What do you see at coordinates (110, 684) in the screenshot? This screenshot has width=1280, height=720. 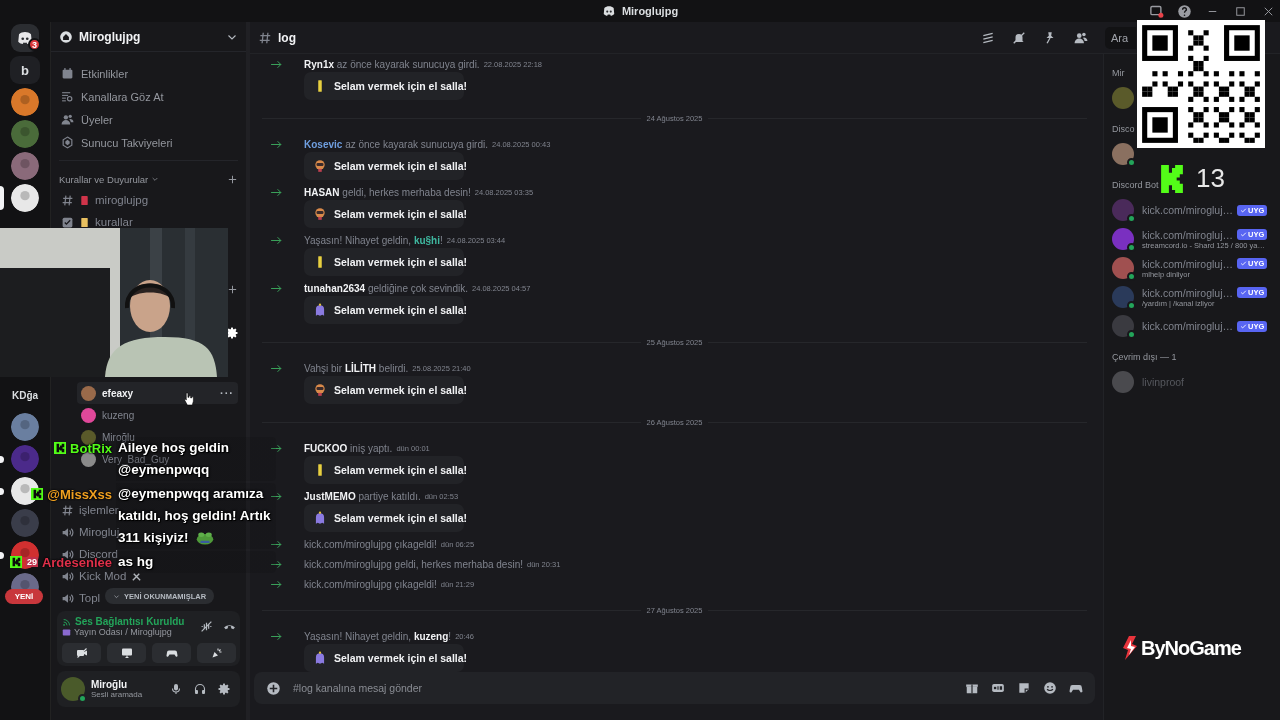 I see `username: Miroğlu` at bounding box center [110, 684].